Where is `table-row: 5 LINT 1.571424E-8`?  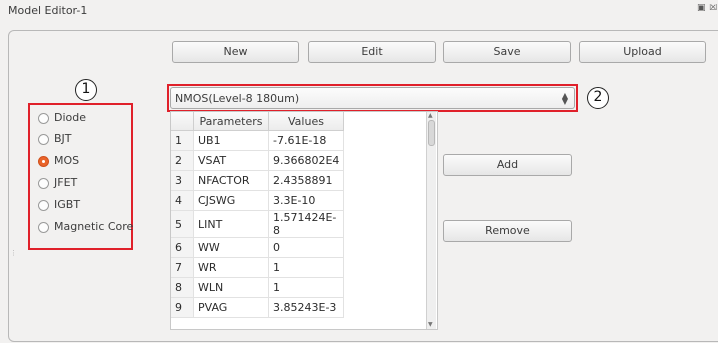 table-row: 5 LINT 1.571424E-8 is located at coordinates (257, 224).